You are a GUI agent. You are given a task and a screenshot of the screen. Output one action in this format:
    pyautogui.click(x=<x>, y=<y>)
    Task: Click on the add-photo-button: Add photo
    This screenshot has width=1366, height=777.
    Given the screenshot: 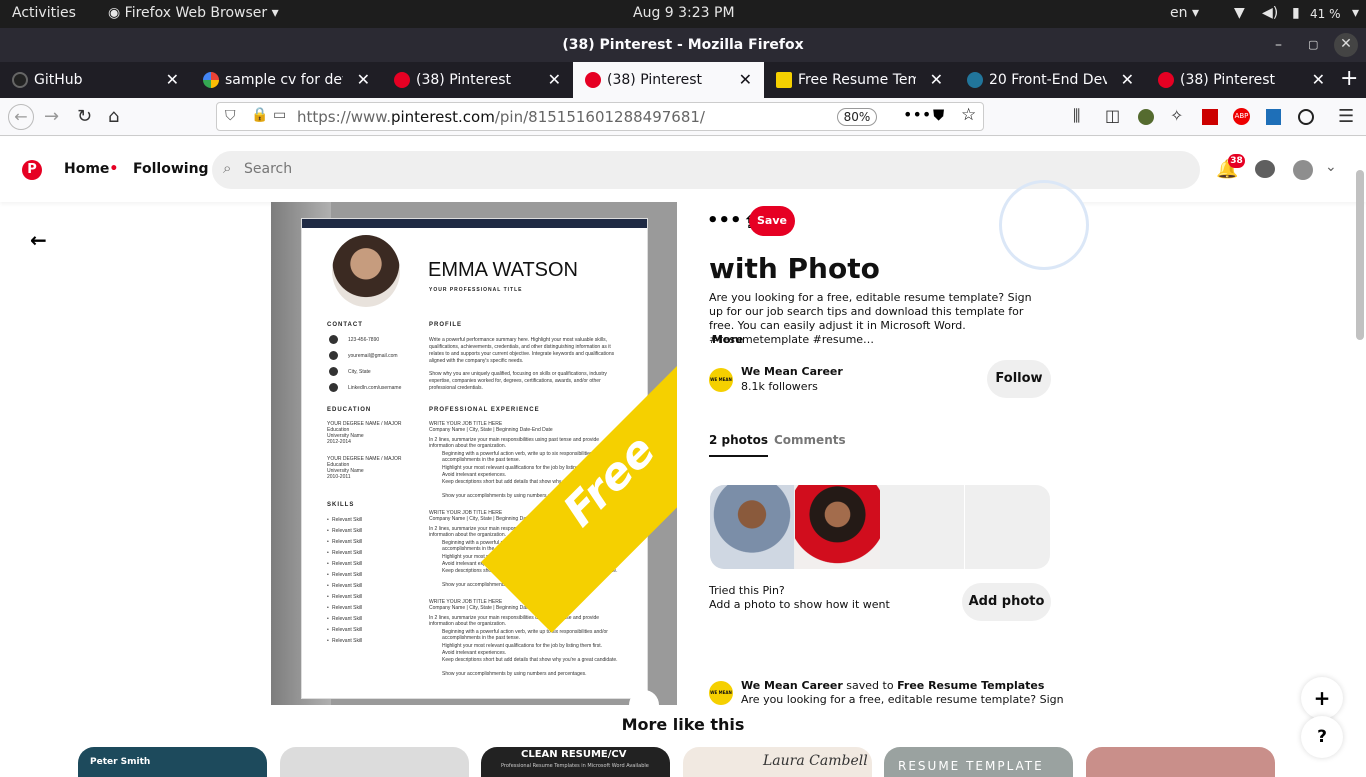 What is the action you would take?
    pyautogui.click(x=1006, y=602)
    